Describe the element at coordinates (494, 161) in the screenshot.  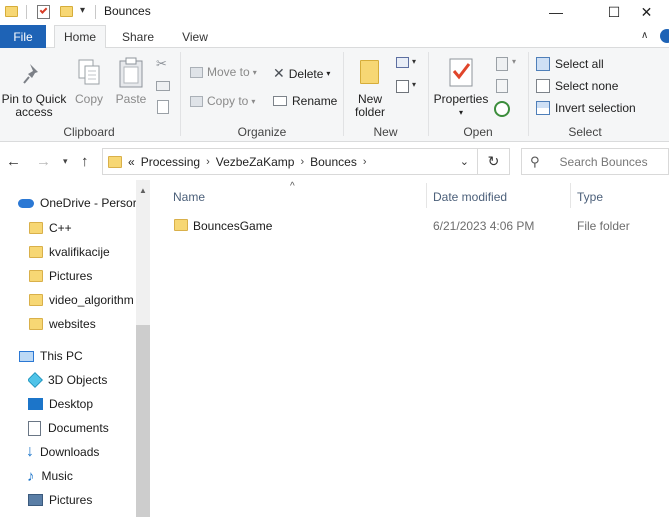
I see `refresh-button: ↻` at that location.